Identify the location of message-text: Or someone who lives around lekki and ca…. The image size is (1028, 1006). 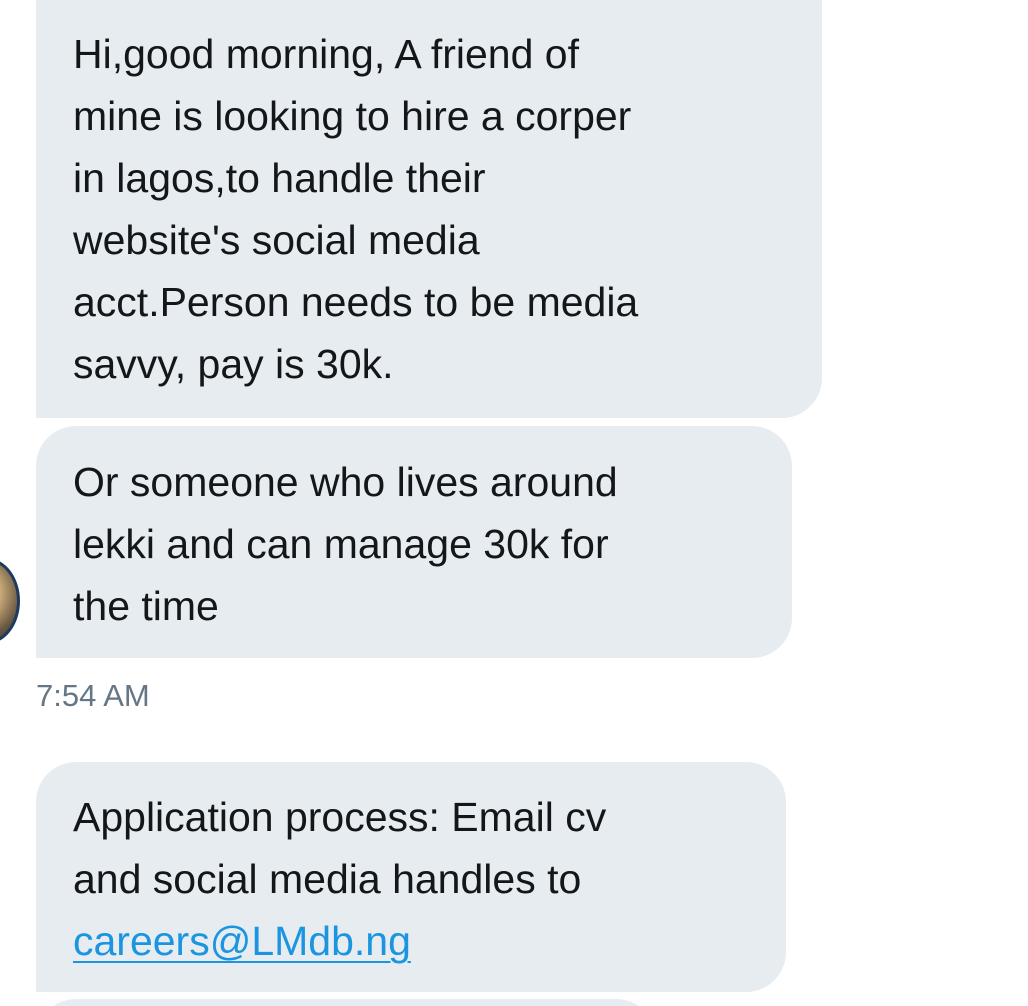
(345, 544).